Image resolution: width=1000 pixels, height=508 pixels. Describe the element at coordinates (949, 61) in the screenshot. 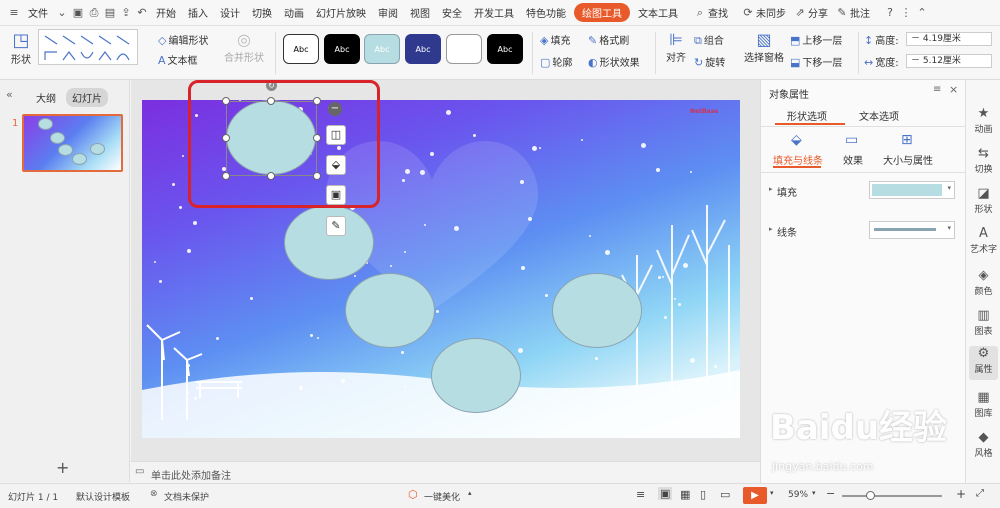

I see `width-input: － 5.12厘米` at that location.